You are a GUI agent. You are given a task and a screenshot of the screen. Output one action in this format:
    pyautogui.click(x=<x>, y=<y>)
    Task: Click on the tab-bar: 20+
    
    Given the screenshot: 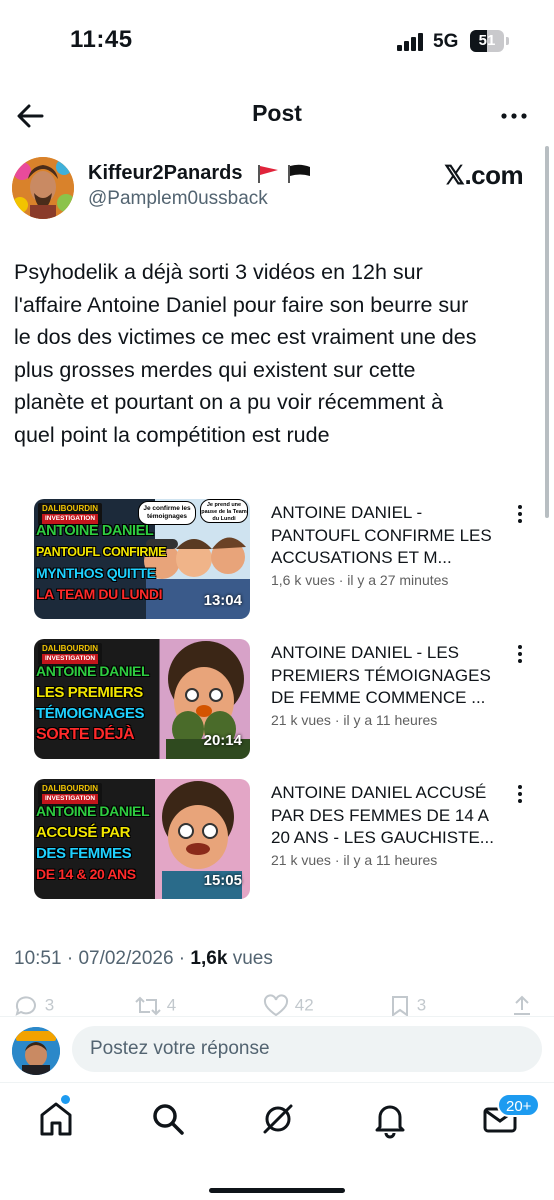 What is the action you would take?
    pyautogui.click(x=277, y=1141)
    